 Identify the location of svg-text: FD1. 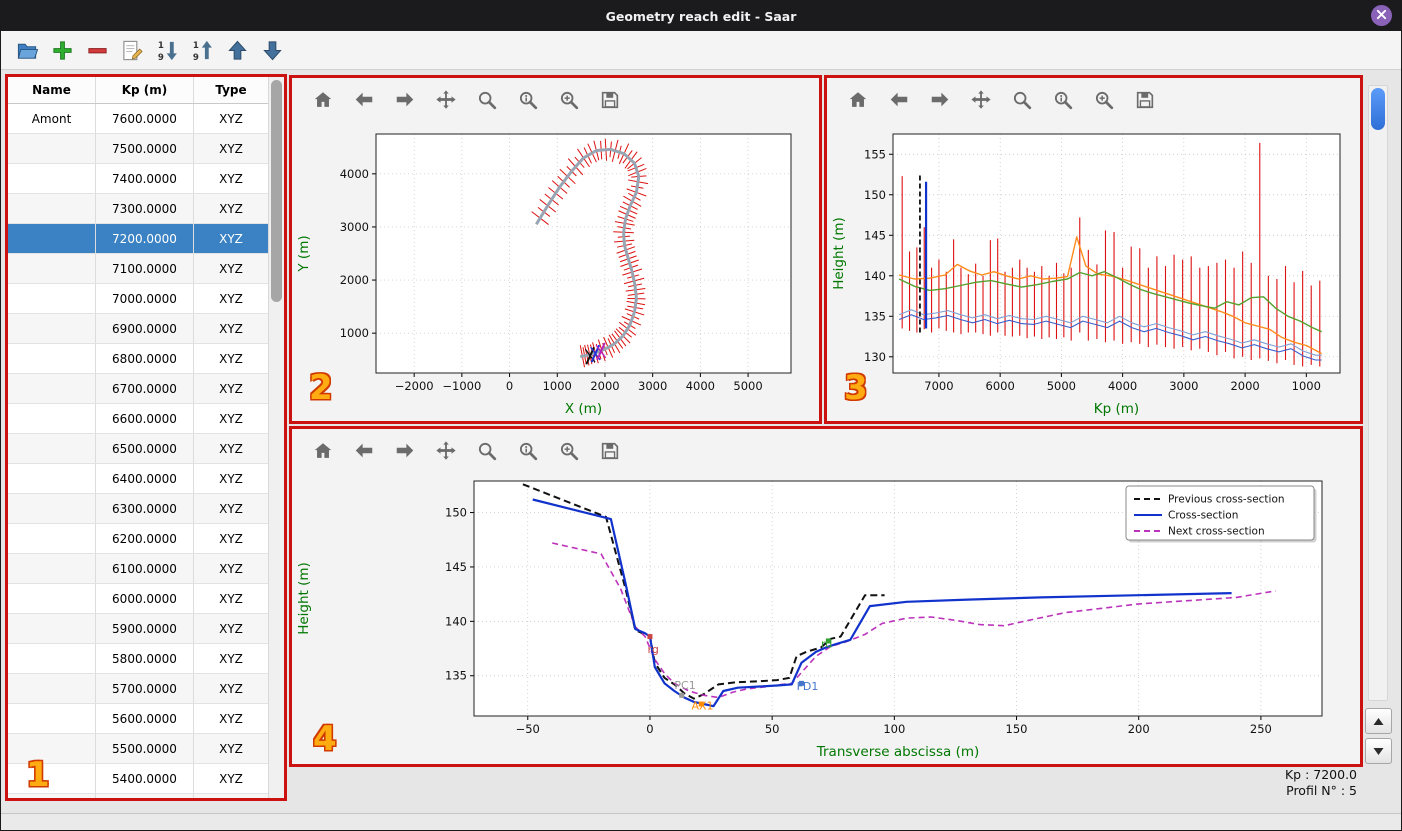
(808, 686).